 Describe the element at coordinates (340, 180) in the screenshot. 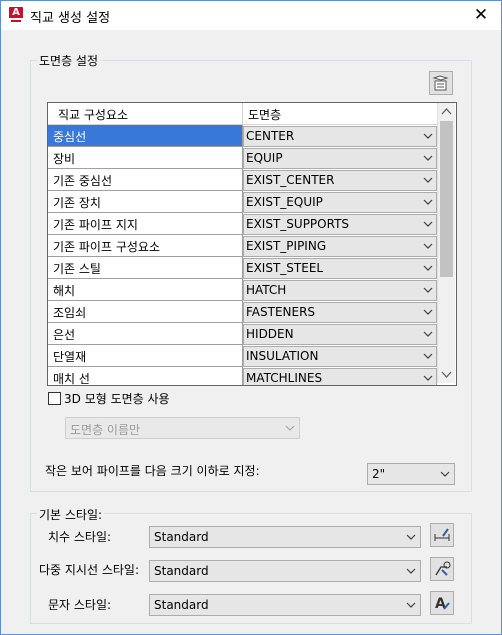

I see `layer-select: EXIST_CENTER` at that location.